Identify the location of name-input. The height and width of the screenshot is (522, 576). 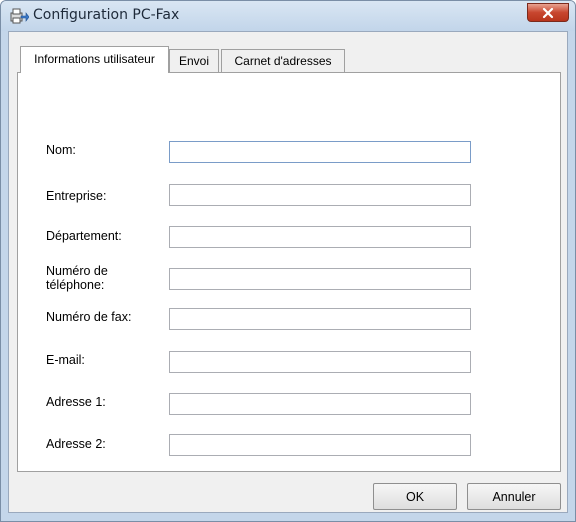
(320, 152).